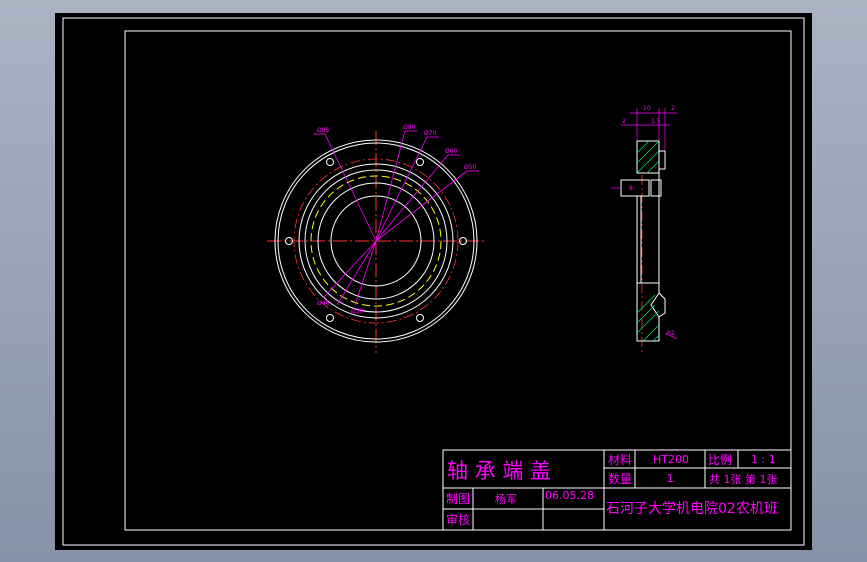  What do you see at coordinates (720, 460) in the screenshot?
I see `scale-label: 比例` at bounding box center [720, 460].